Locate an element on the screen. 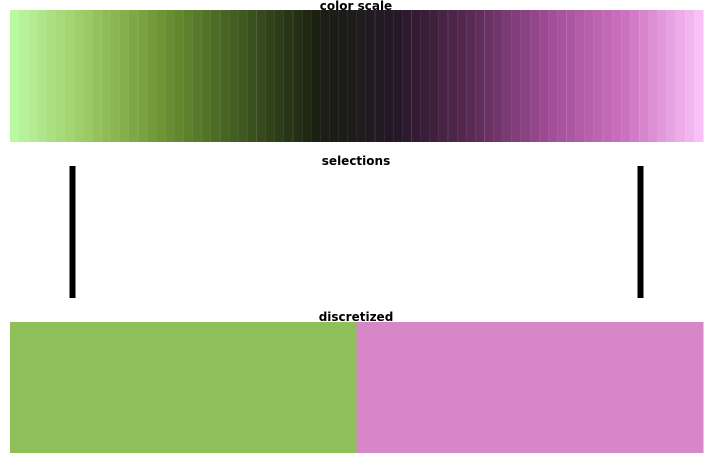 The image size is (708, 467). title-selections: selections is located at coordinates (356, 161).